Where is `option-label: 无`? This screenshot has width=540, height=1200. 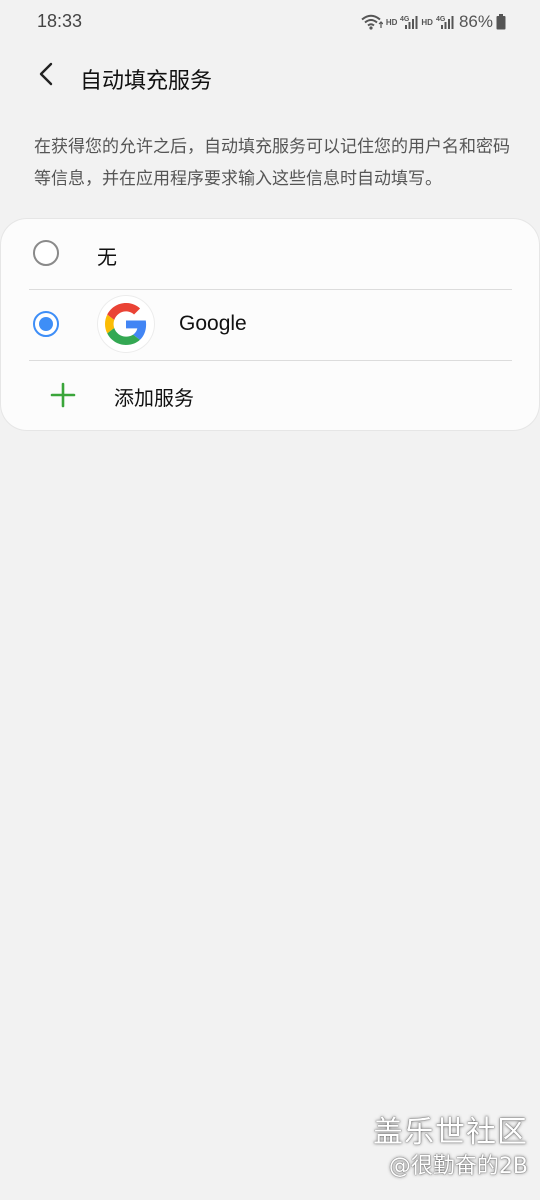 option-label: 无 is located at coordinates (107, 257).